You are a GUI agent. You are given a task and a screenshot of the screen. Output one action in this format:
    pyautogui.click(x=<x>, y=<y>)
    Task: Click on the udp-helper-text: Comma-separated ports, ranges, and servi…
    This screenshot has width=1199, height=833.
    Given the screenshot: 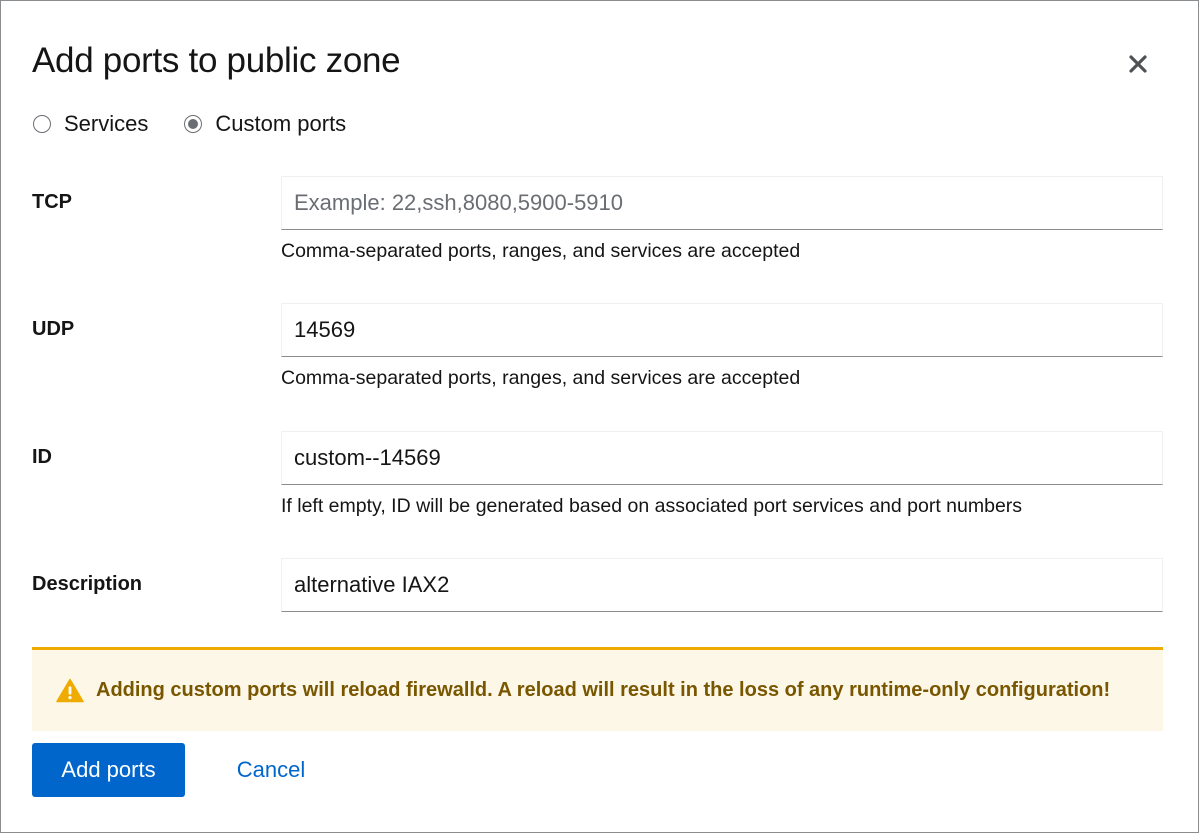 What is the action you would take?
    pyautogui.click(x=541, y=378)
    